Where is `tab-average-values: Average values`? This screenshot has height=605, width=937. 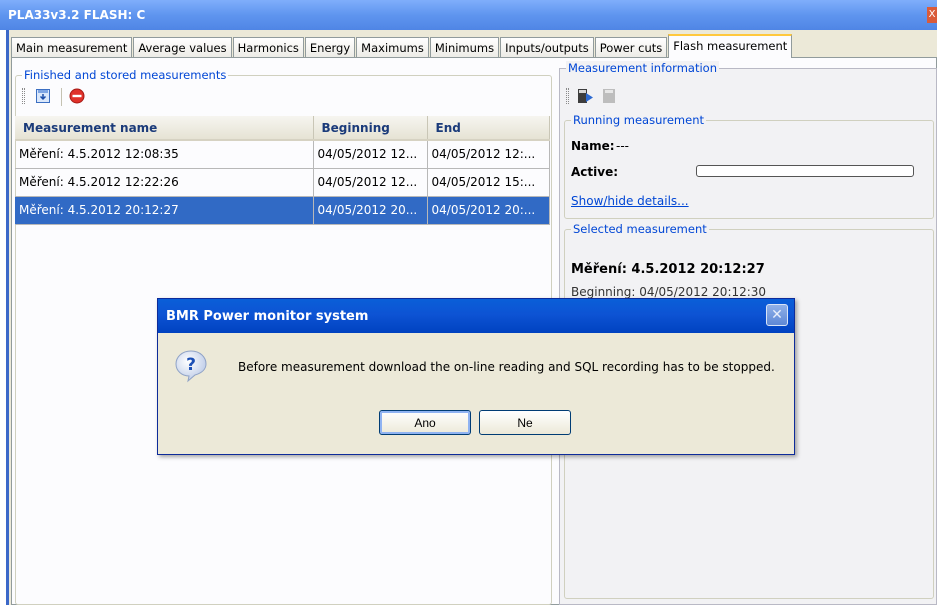
tab-average-values: Average values is located at coordinates (182, 47).